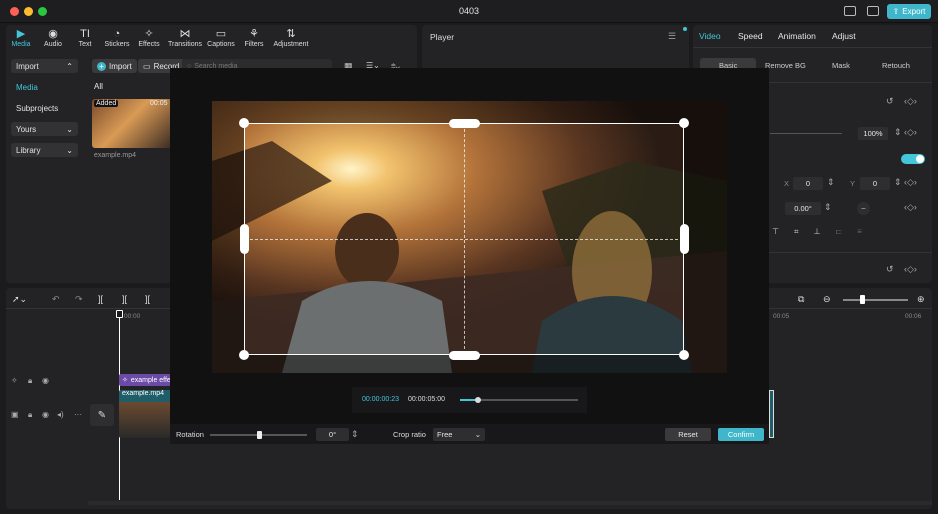 This screenshot has width=938, height=514. I want to click on effect-clip: ✧ example effe, so click(145, 380).